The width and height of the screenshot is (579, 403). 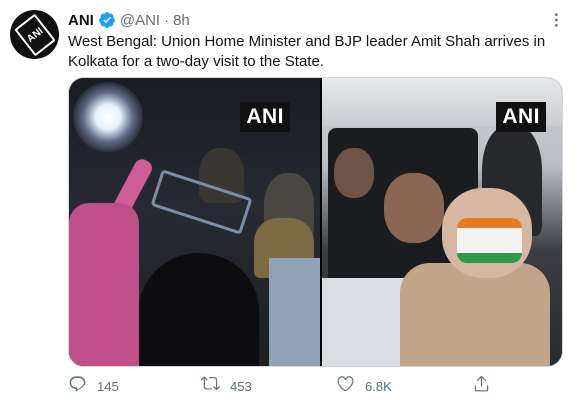 What do you see at coordinates (81, 20) in the screenshot?
I see `author-name: ANI` at bounding box center [81, 20].